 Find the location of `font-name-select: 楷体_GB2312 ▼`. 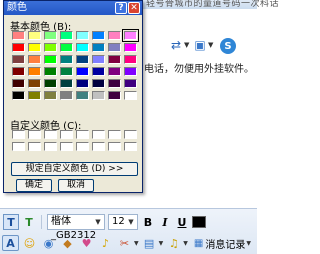

font-name-select: 楷体_GB2312 ▼ is located at coordinates (76, 227).